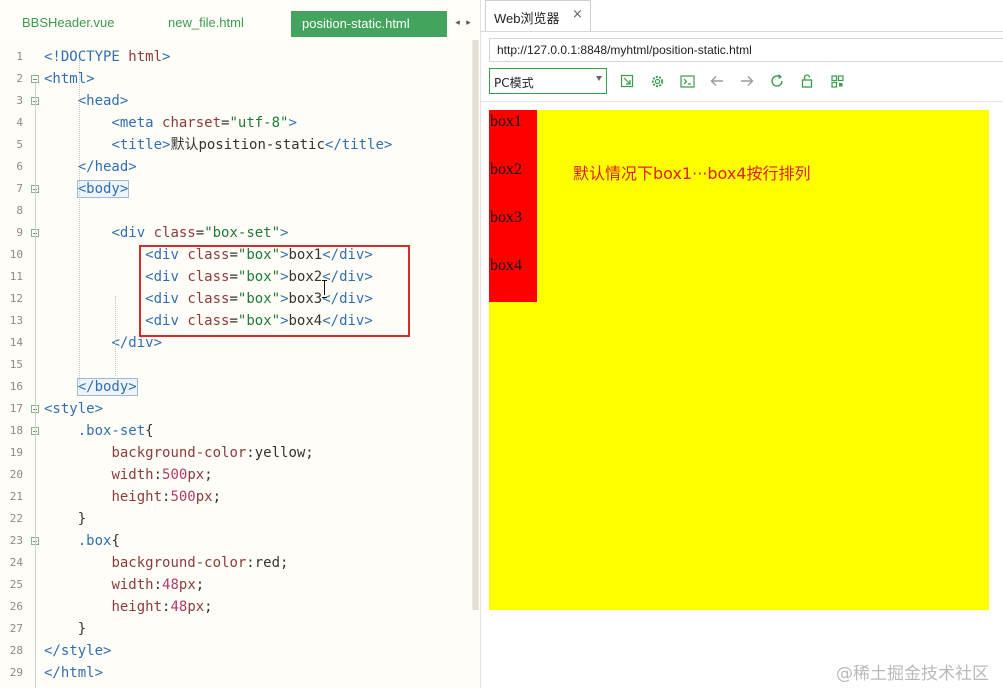 Image resolution: width=1003 pixels, height=688 pixels. I want to click on code-line: 18 .box-set{, so click(235, 431).